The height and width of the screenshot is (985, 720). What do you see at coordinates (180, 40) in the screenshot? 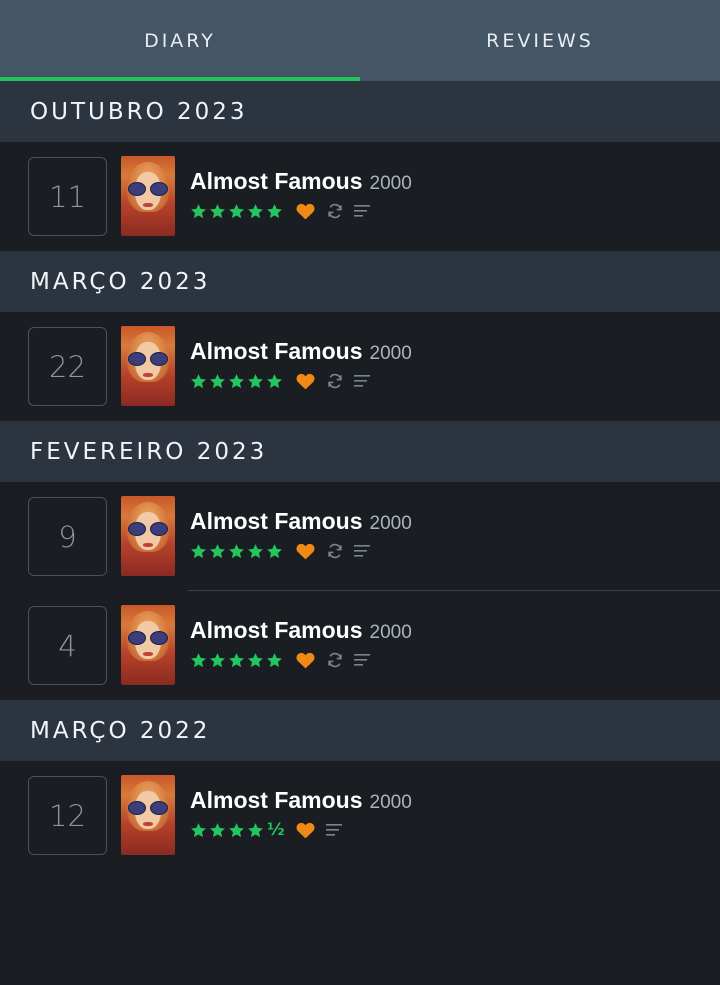
I see `tab-diary: DIARY` at bounding box center [180, 40].